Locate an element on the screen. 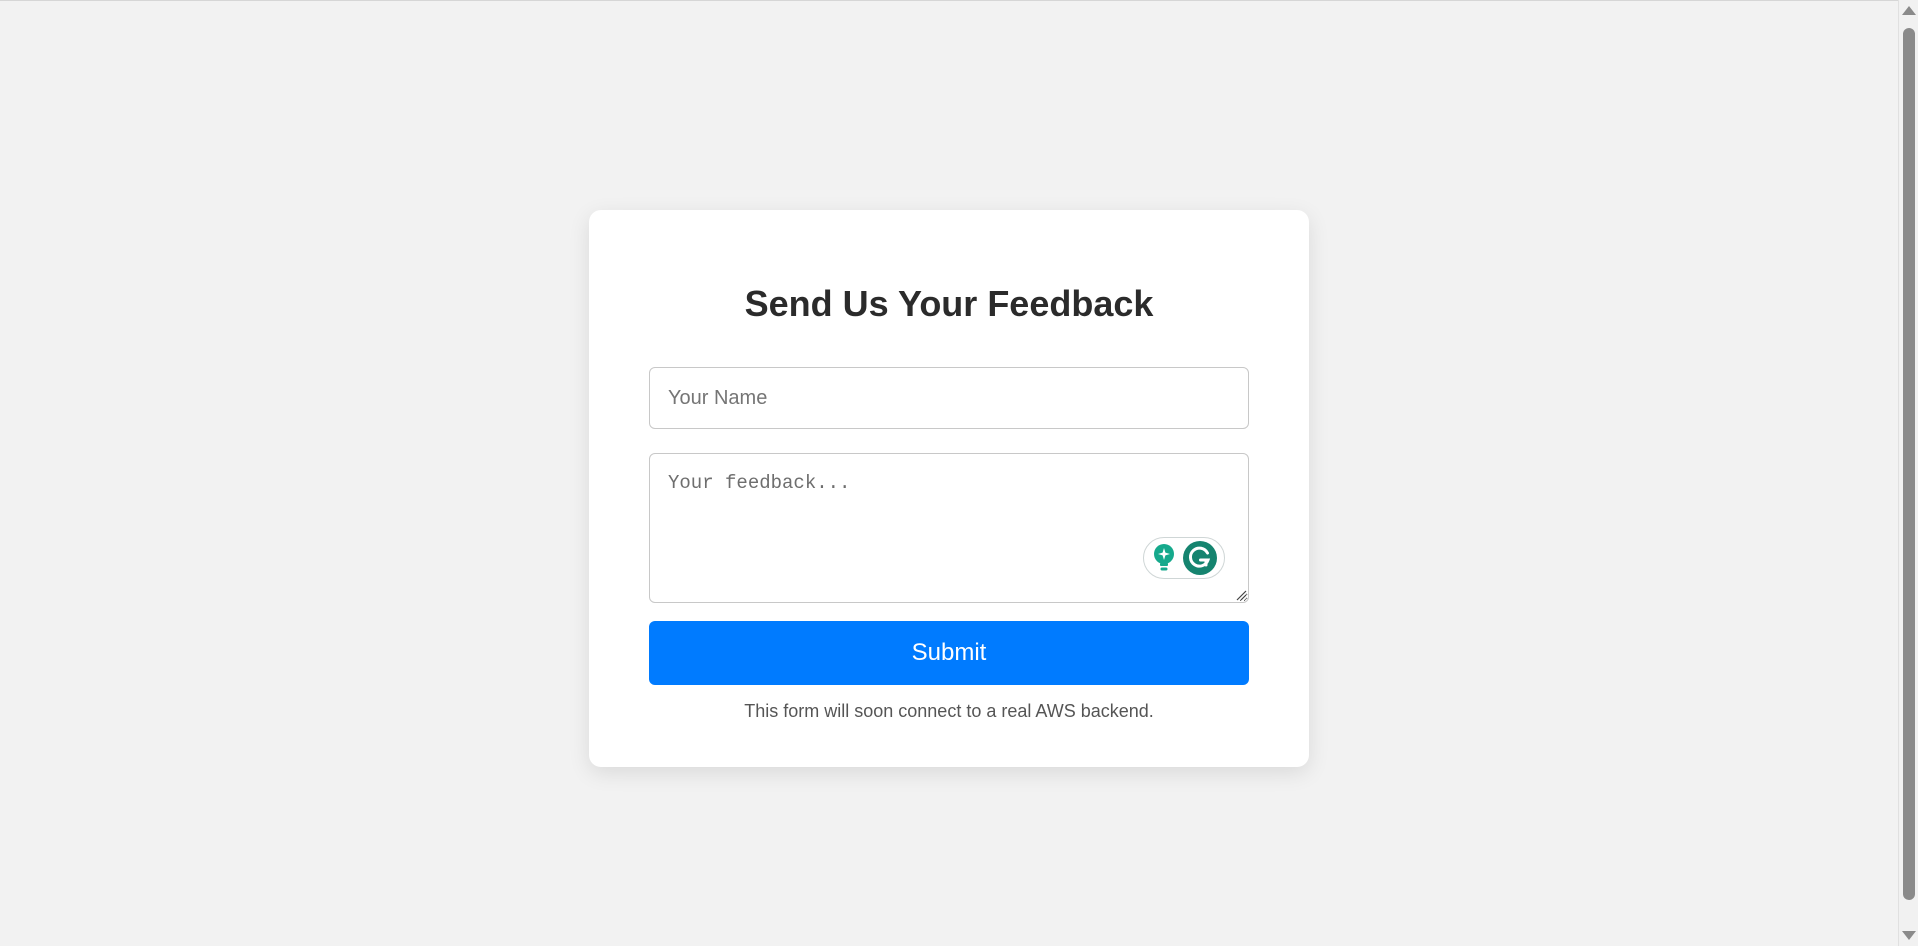 The height and width of the screenshot is (946, 1918). resize-handle-icon is located at coordinates (1241, 595).